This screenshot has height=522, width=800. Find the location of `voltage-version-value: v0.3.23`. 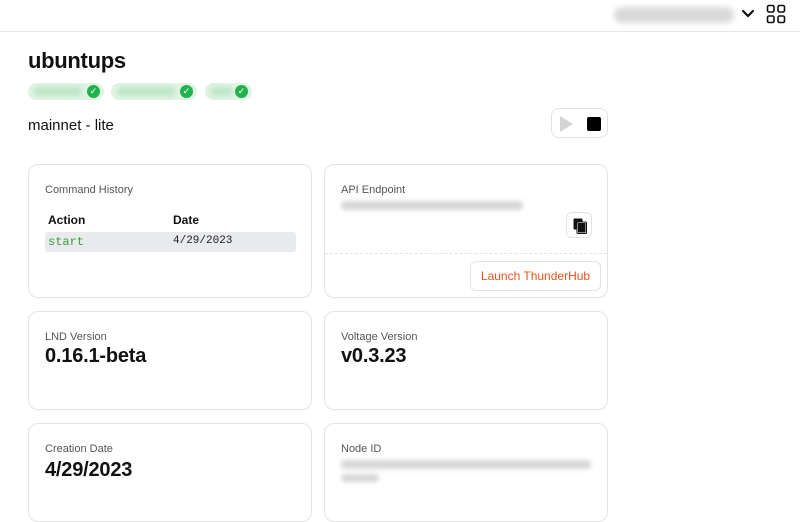

voltage-version-value: v0.3.23 is located at coordinates (374, 356).